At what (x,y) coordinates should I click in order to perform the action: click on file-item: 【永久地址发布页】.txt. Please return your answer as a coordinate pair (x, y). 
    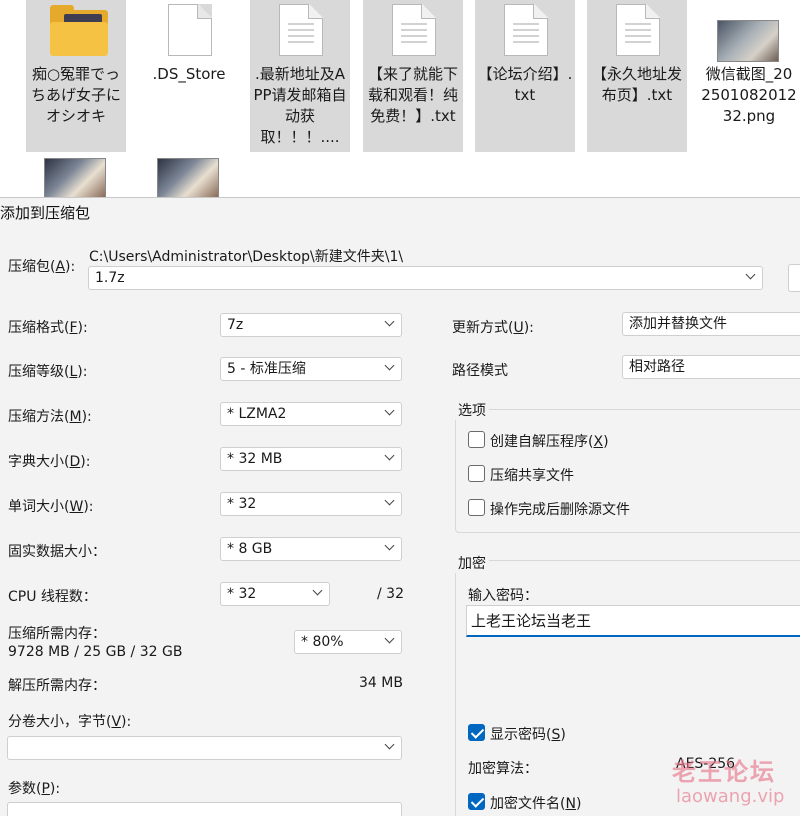
    Looking at the image, I should click on (637, 76).